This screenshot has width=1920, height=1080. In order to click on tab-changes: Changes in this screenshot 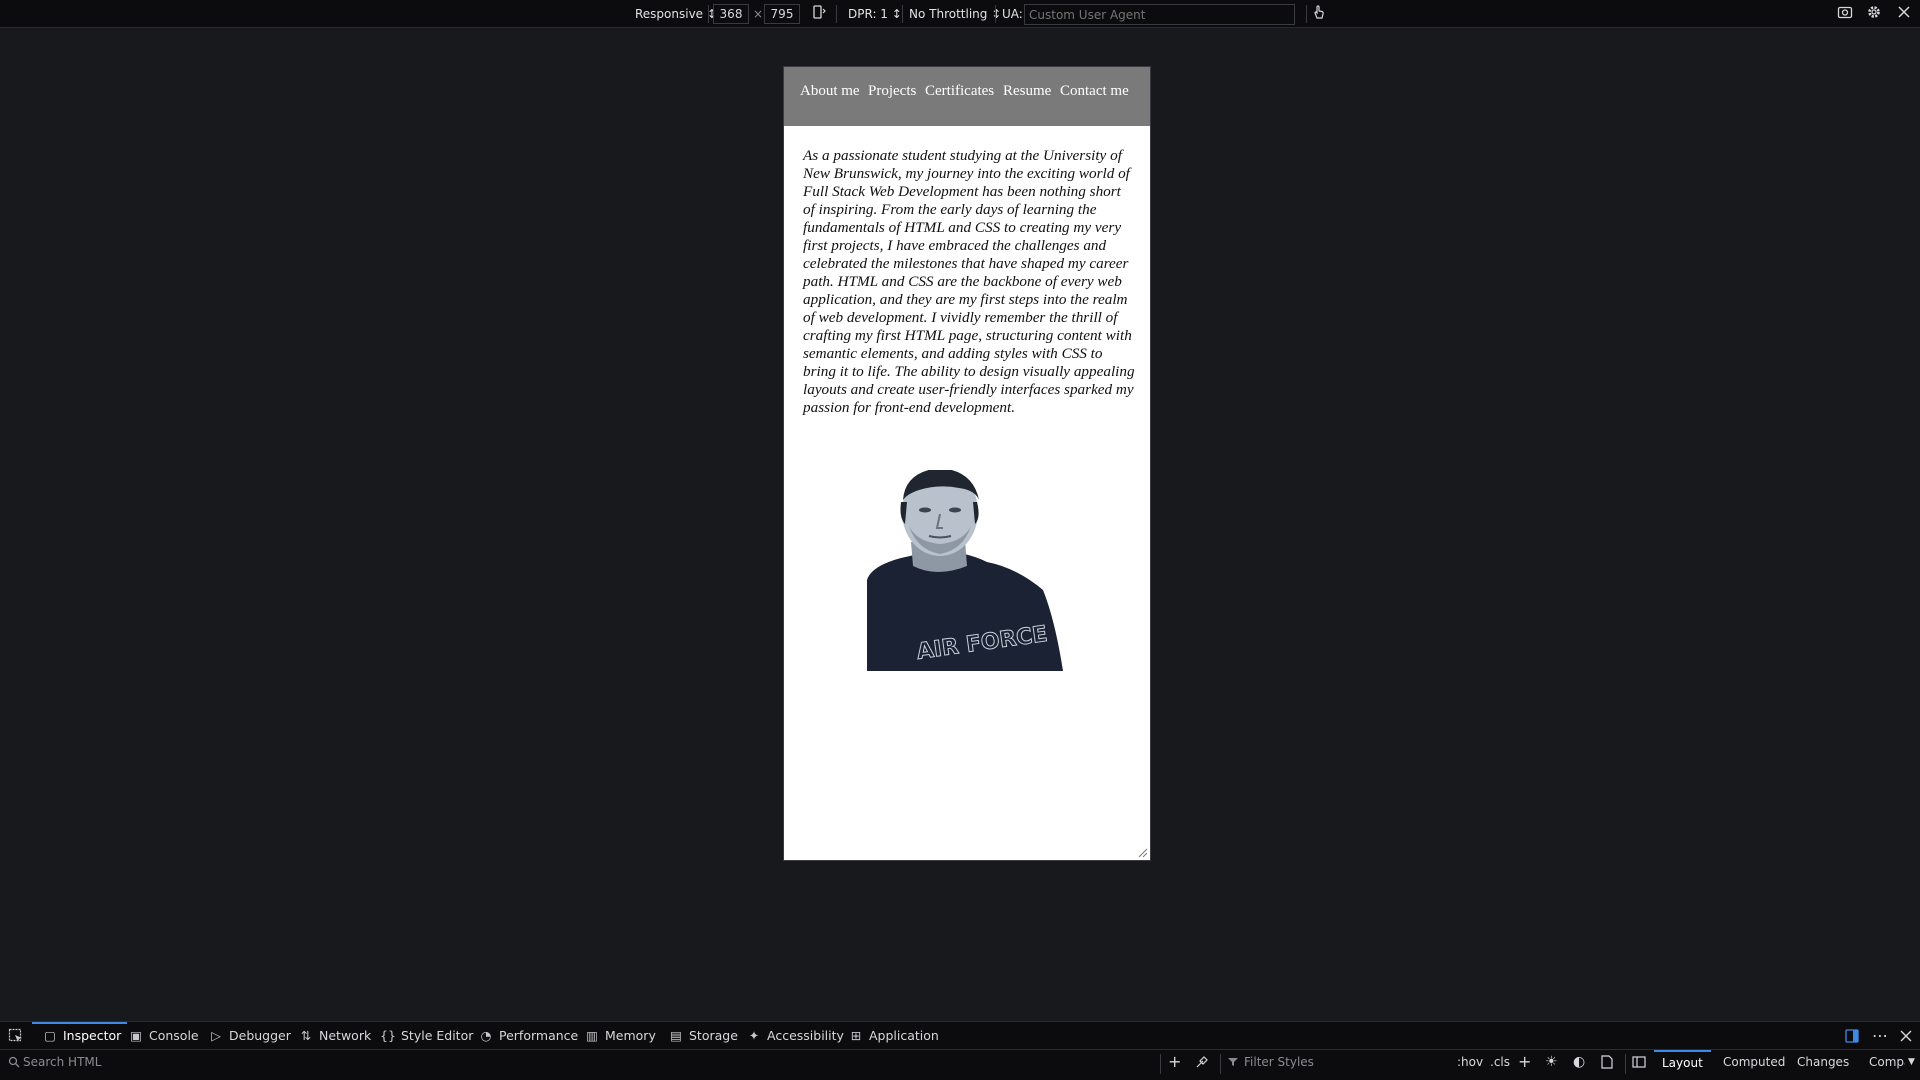, I will do `click(1823, 1064)`.